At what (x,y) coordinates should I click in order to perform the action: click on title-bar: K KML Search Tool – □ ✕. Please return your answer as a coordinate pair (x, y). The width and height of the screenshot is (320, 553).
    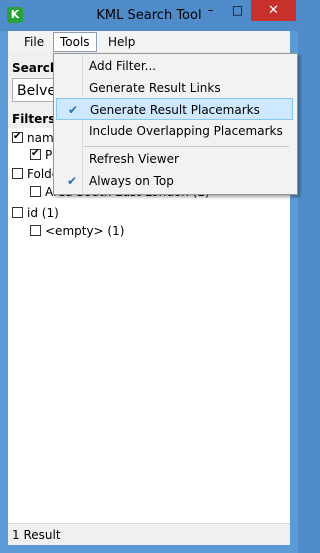
    Looking at the image, I should click on (149, 15).